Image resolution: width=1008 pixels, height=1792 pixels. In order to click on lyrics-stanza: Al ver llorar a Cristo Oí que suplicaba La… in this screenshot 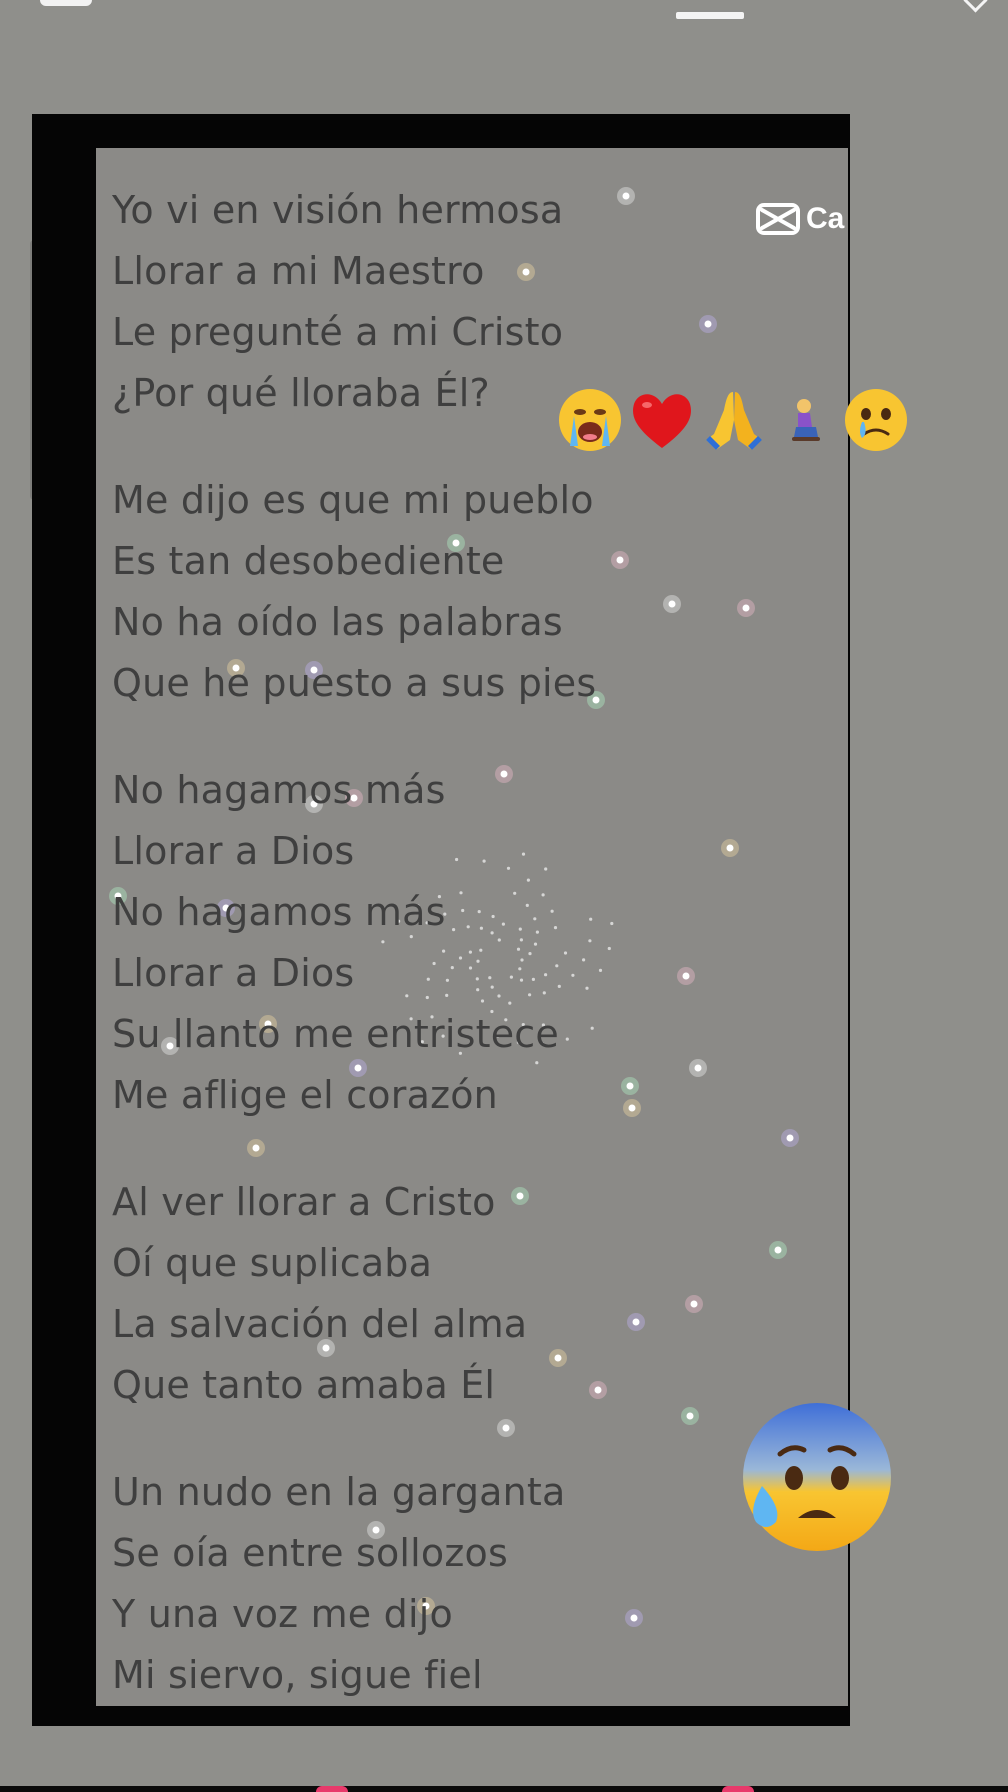, I will do `click(422, 1294)`.